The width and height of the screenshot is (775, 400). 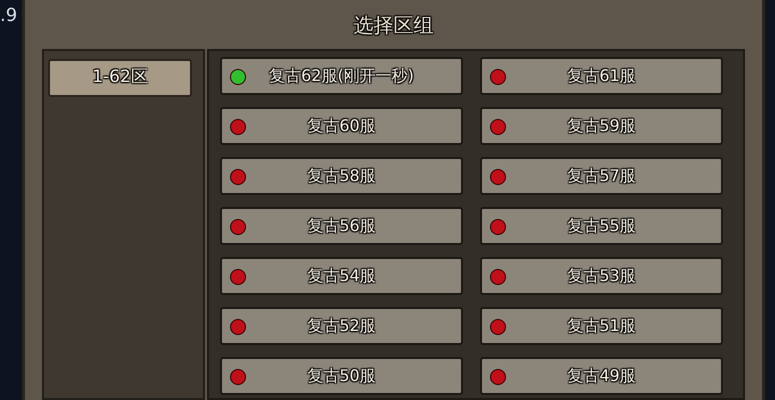 I want to click on server-button: 复古53服, so click(x=601, y=276).